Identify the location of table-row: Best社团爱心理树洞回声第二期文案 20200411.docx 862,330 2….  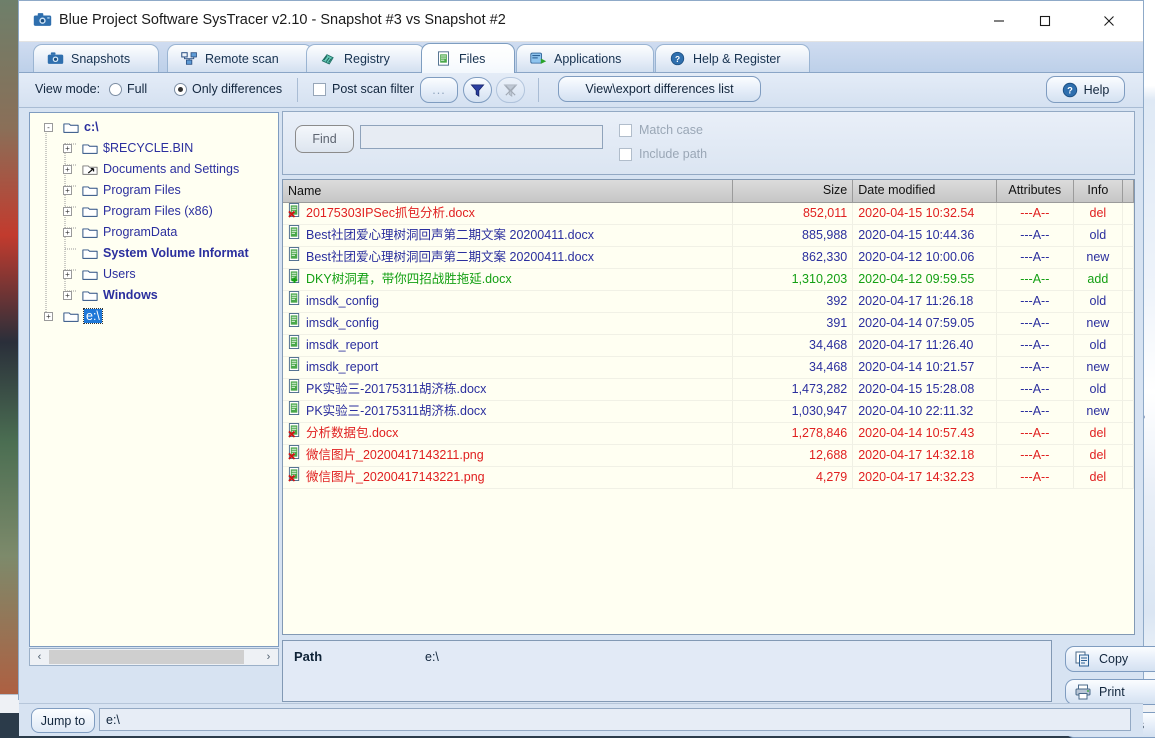
(708, 258).